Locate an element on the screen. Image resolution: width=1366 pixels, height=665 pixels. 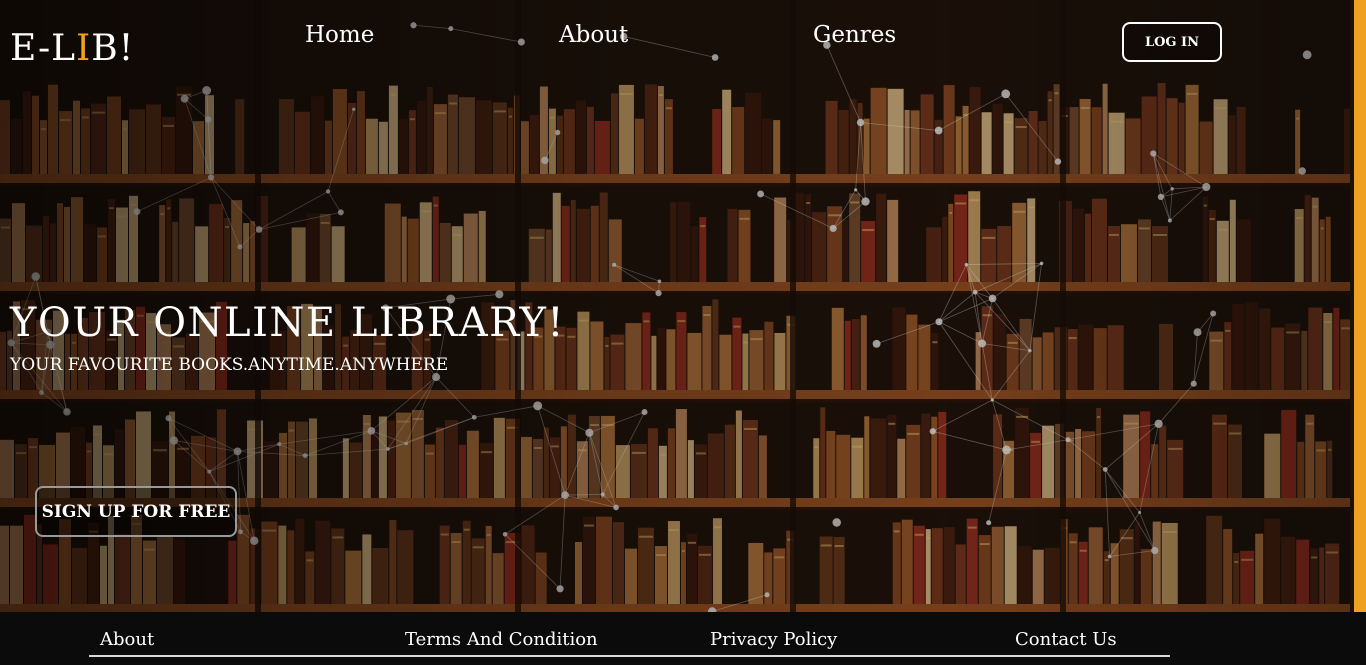
nav-genres-link: Genres is located at coordinates (854, 35).